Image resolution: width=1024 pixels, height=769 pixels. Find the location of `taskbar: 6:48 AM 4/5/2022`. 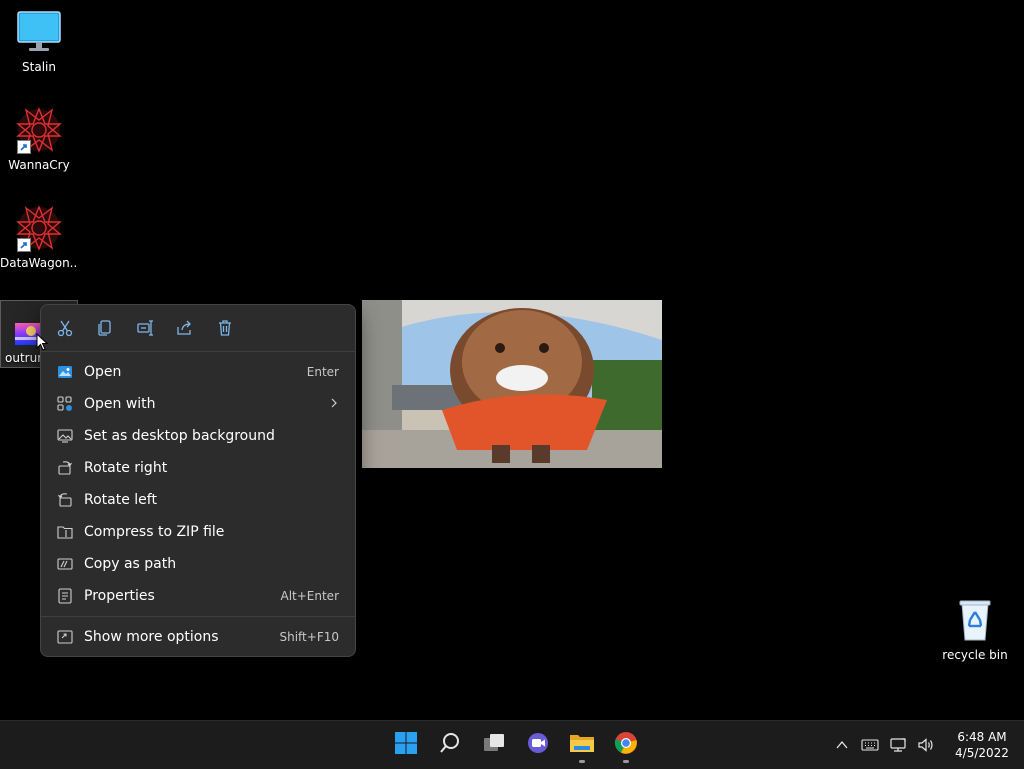

taskbar: 6:48 AM 4/5/2022 is located at coordinates (512, 744).